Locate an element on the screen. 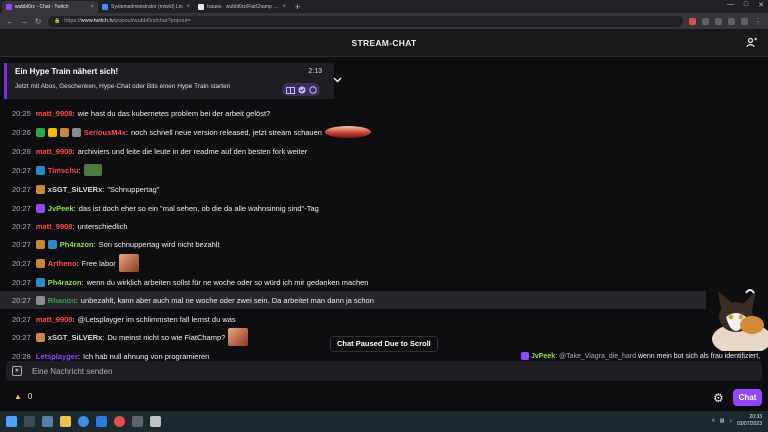 This screenshot has width=768, height=432. clock: 20:33 03/07/2023 is located at coordinates (749, 421).